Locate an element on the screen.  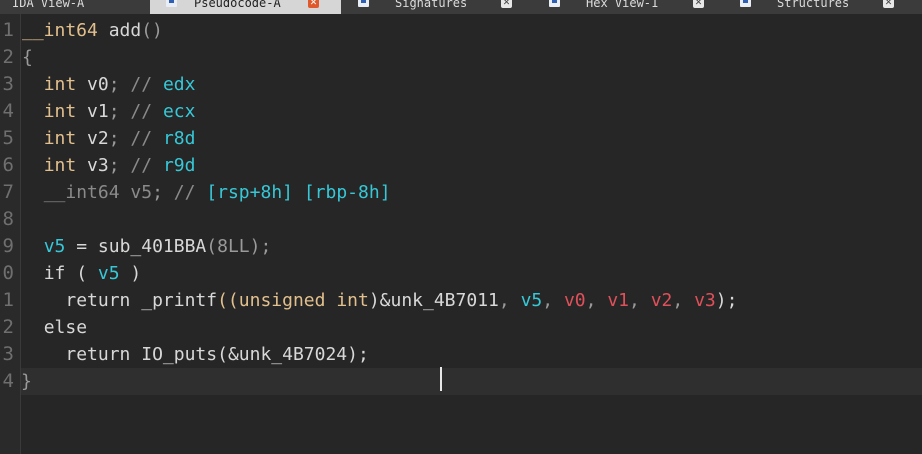
var-name: v1 is located at coordinates (98, 111).